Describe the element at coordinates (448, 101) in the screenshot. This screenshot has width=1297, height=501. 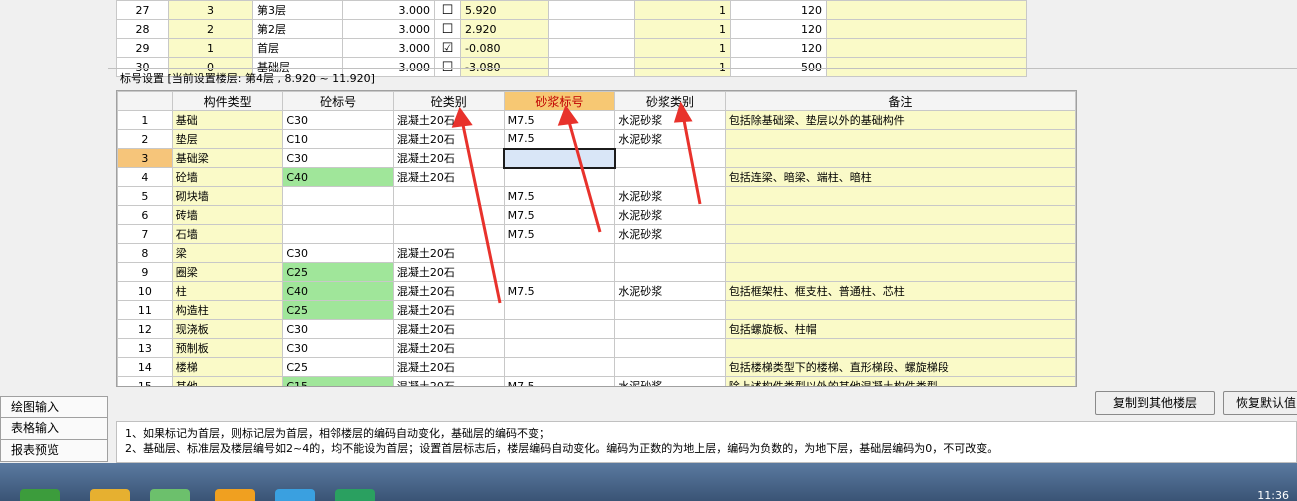
I see `col-header-concrete-kind: 砼类别` at that location.